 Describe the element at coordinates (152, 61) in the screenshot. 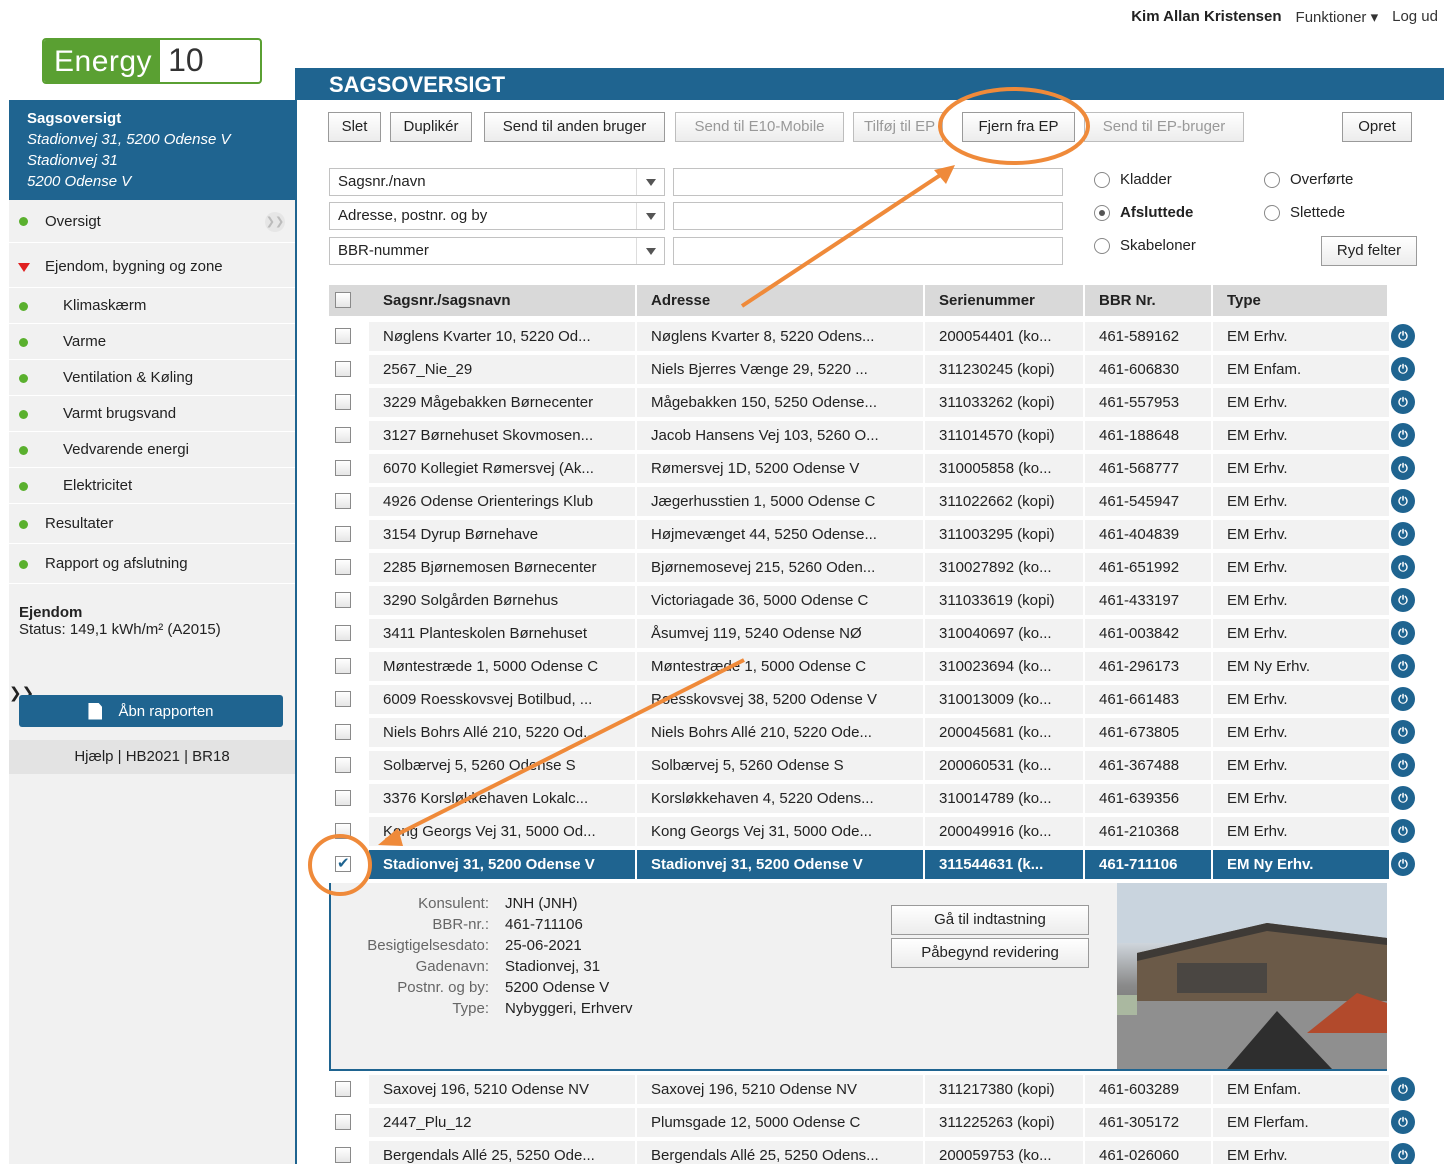

I see `energy10-logo: Energy 10` at that location.